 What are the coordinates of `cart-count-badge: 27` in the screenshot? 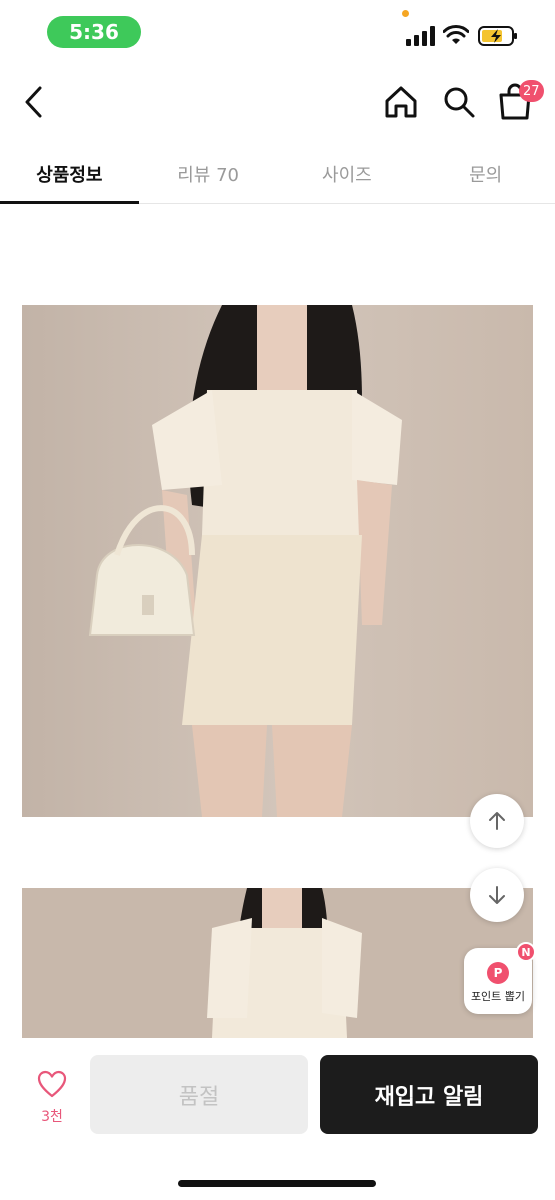 It's located at (531, 91).